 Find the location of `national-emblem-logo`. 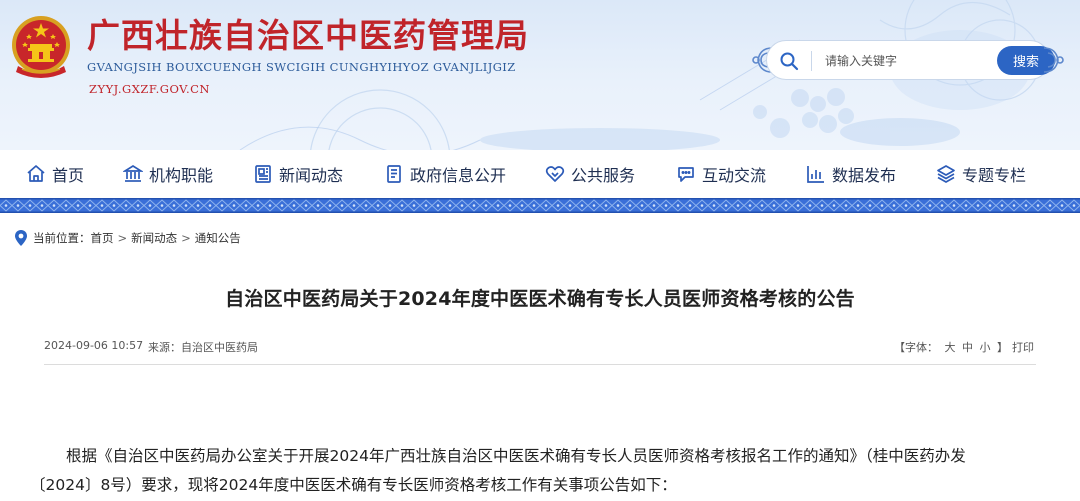

national-emblem-logo is located at coordinates (41, 47).